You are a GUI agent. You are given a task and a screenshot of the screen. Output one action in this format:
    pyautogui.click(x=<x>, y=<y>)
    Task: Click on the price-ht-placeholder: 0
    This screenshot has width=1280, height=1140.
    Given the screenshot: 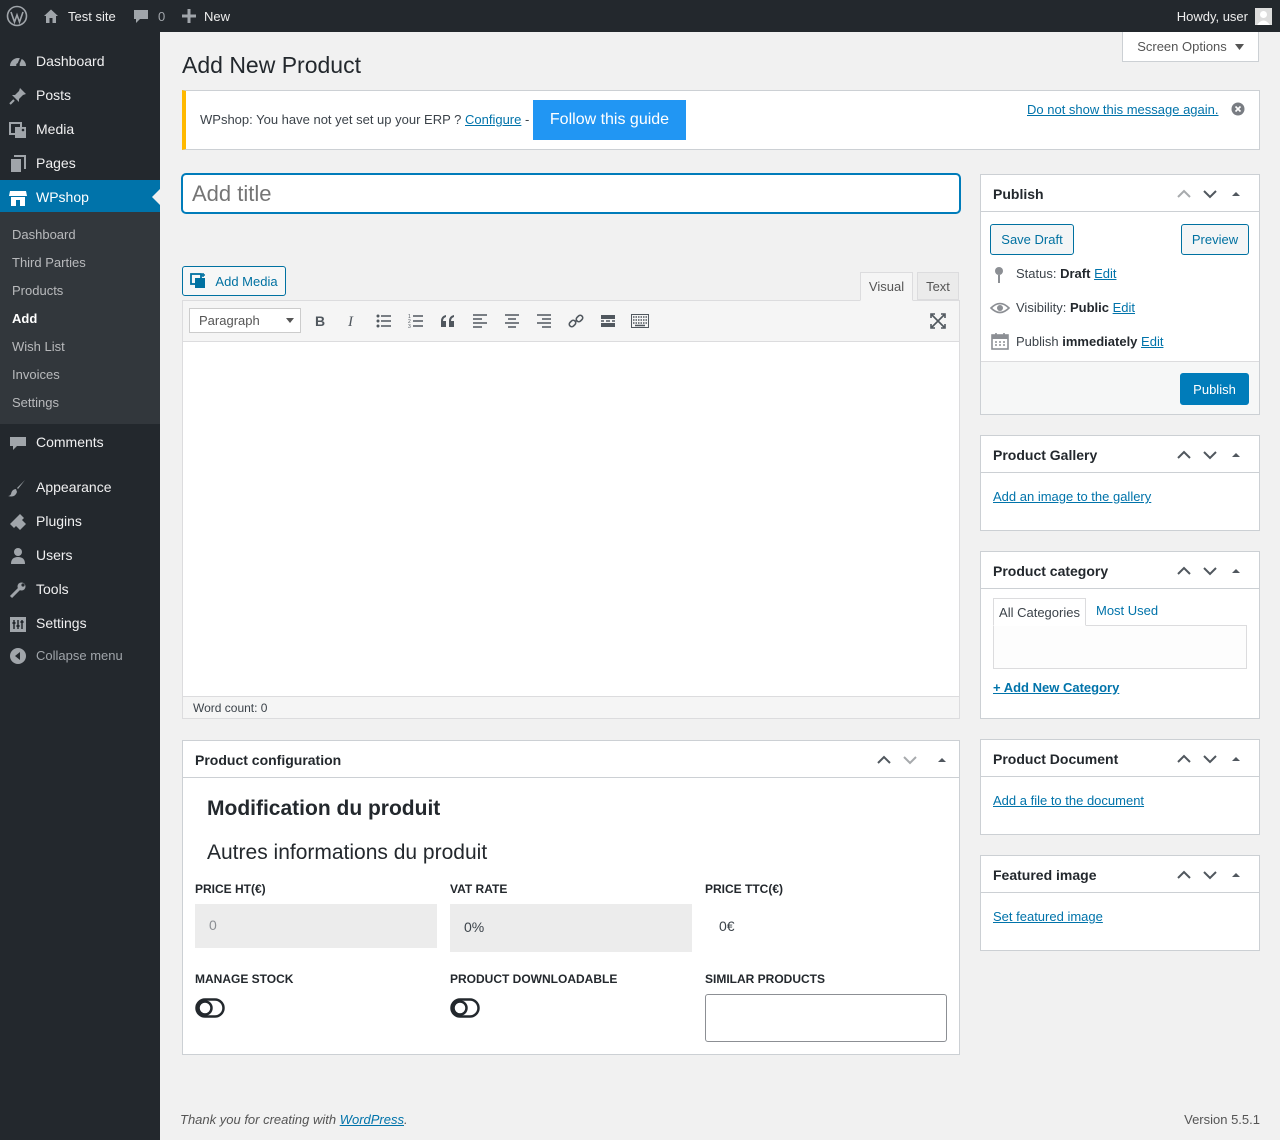 What is the action you would take?
    pyautogui.click(x=213, y=925)
    